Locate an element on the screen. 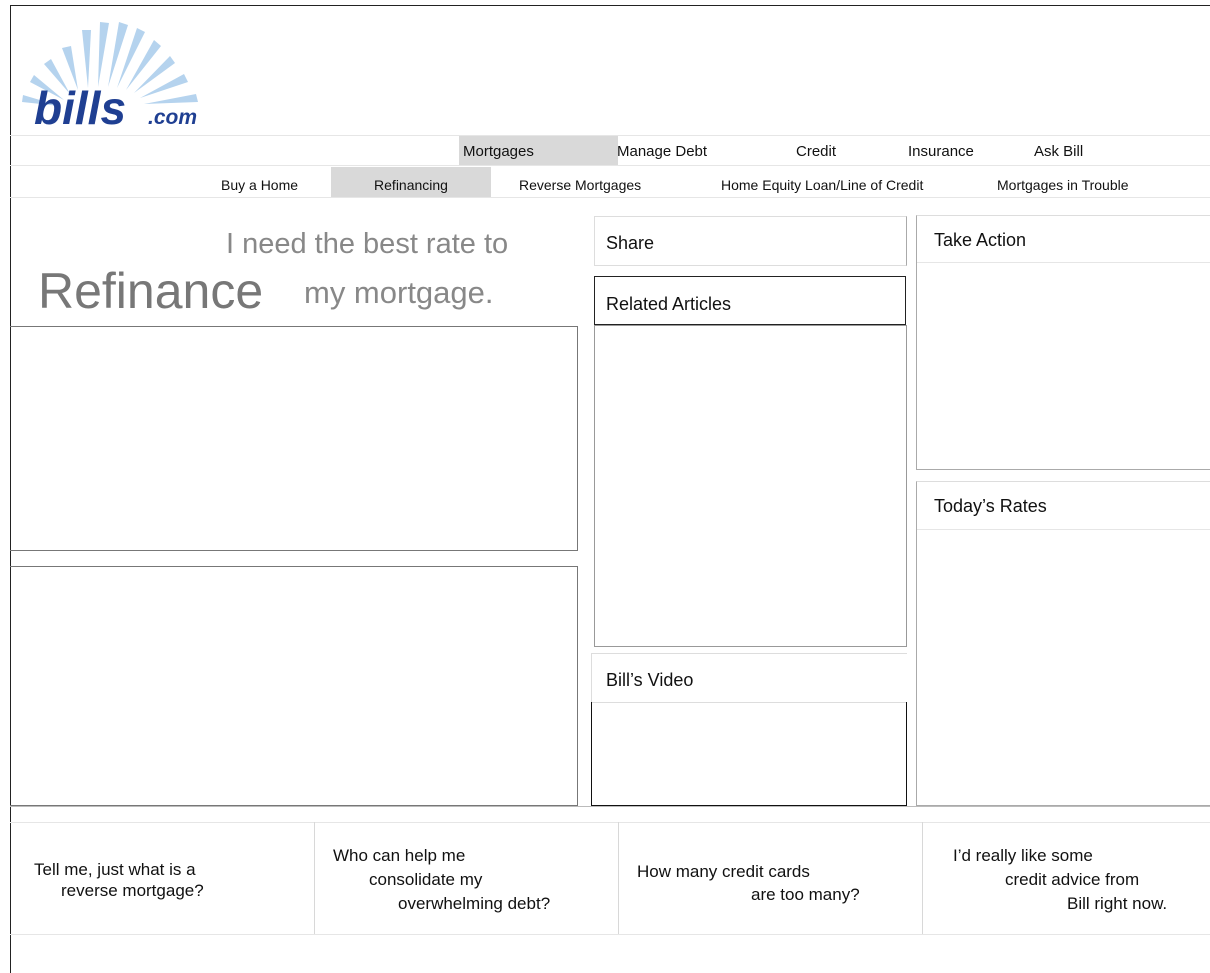  hero-line-rest: my mortgage. is located at coordinates (399, 292).